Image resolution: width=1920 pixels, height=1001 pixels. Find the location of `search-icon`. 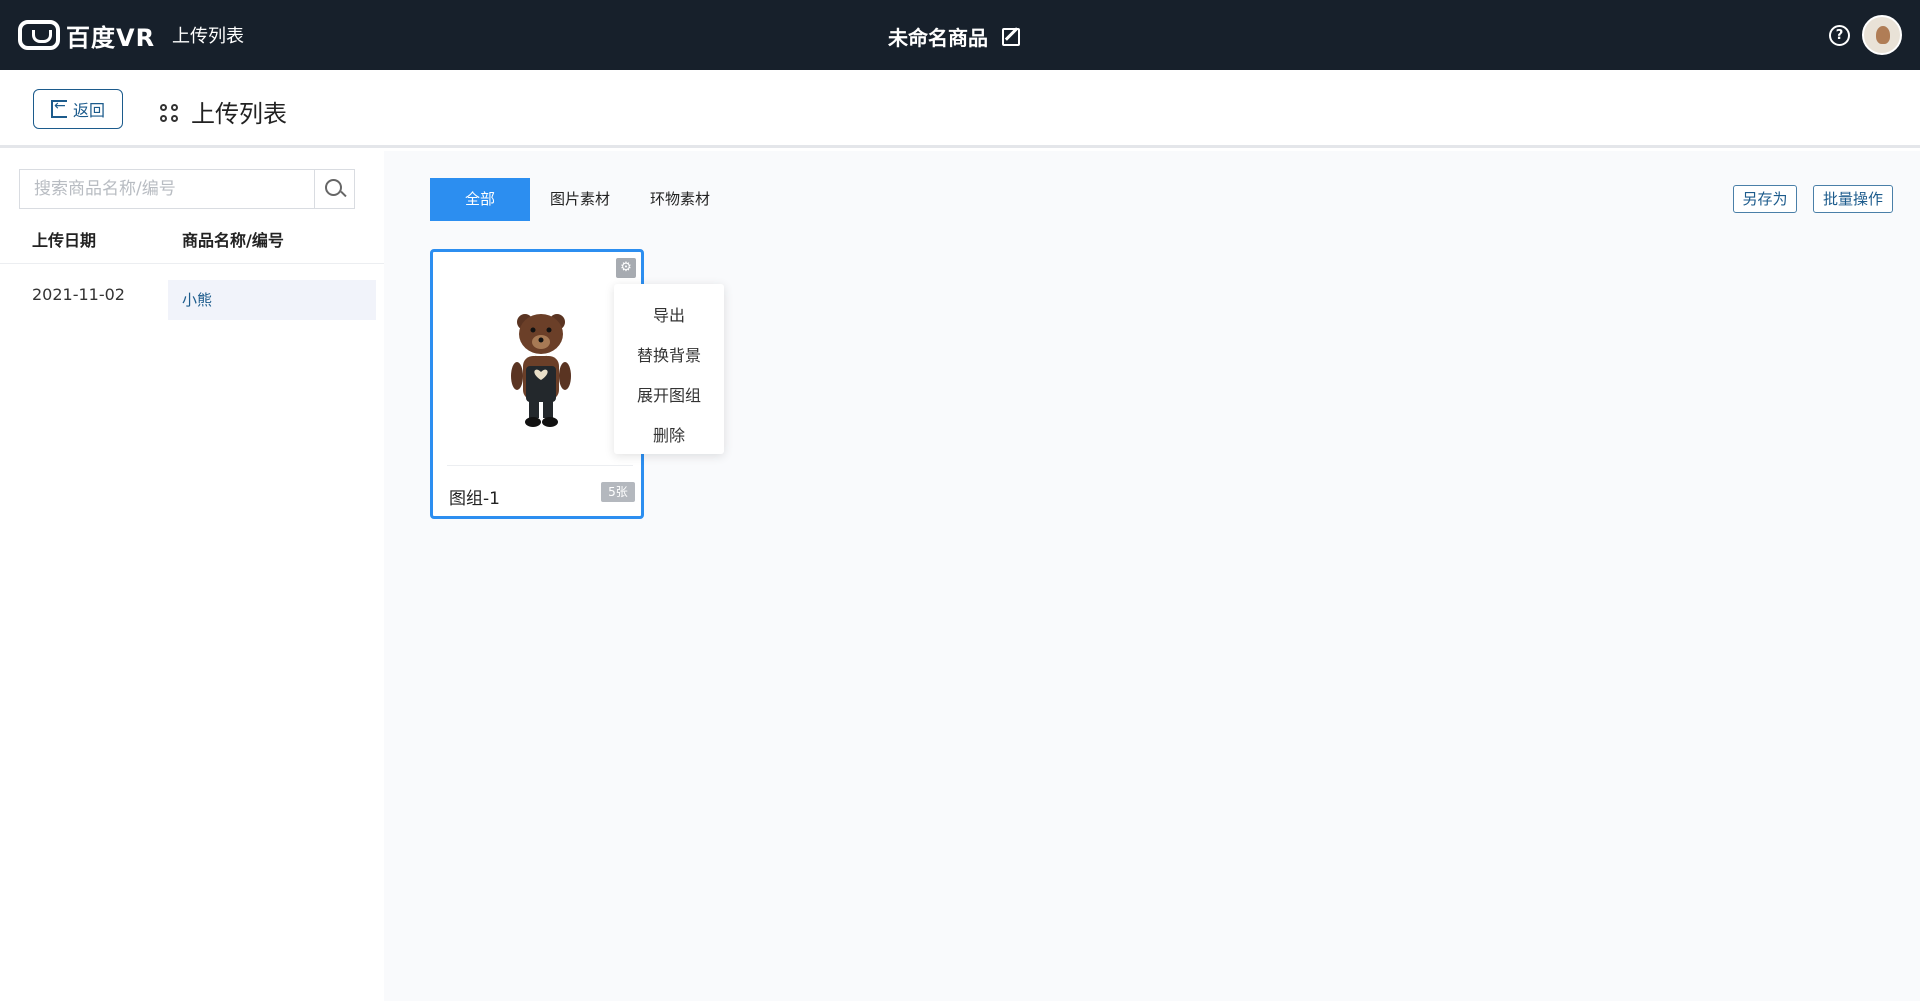

search-icon is located at coordinates (334, 189).